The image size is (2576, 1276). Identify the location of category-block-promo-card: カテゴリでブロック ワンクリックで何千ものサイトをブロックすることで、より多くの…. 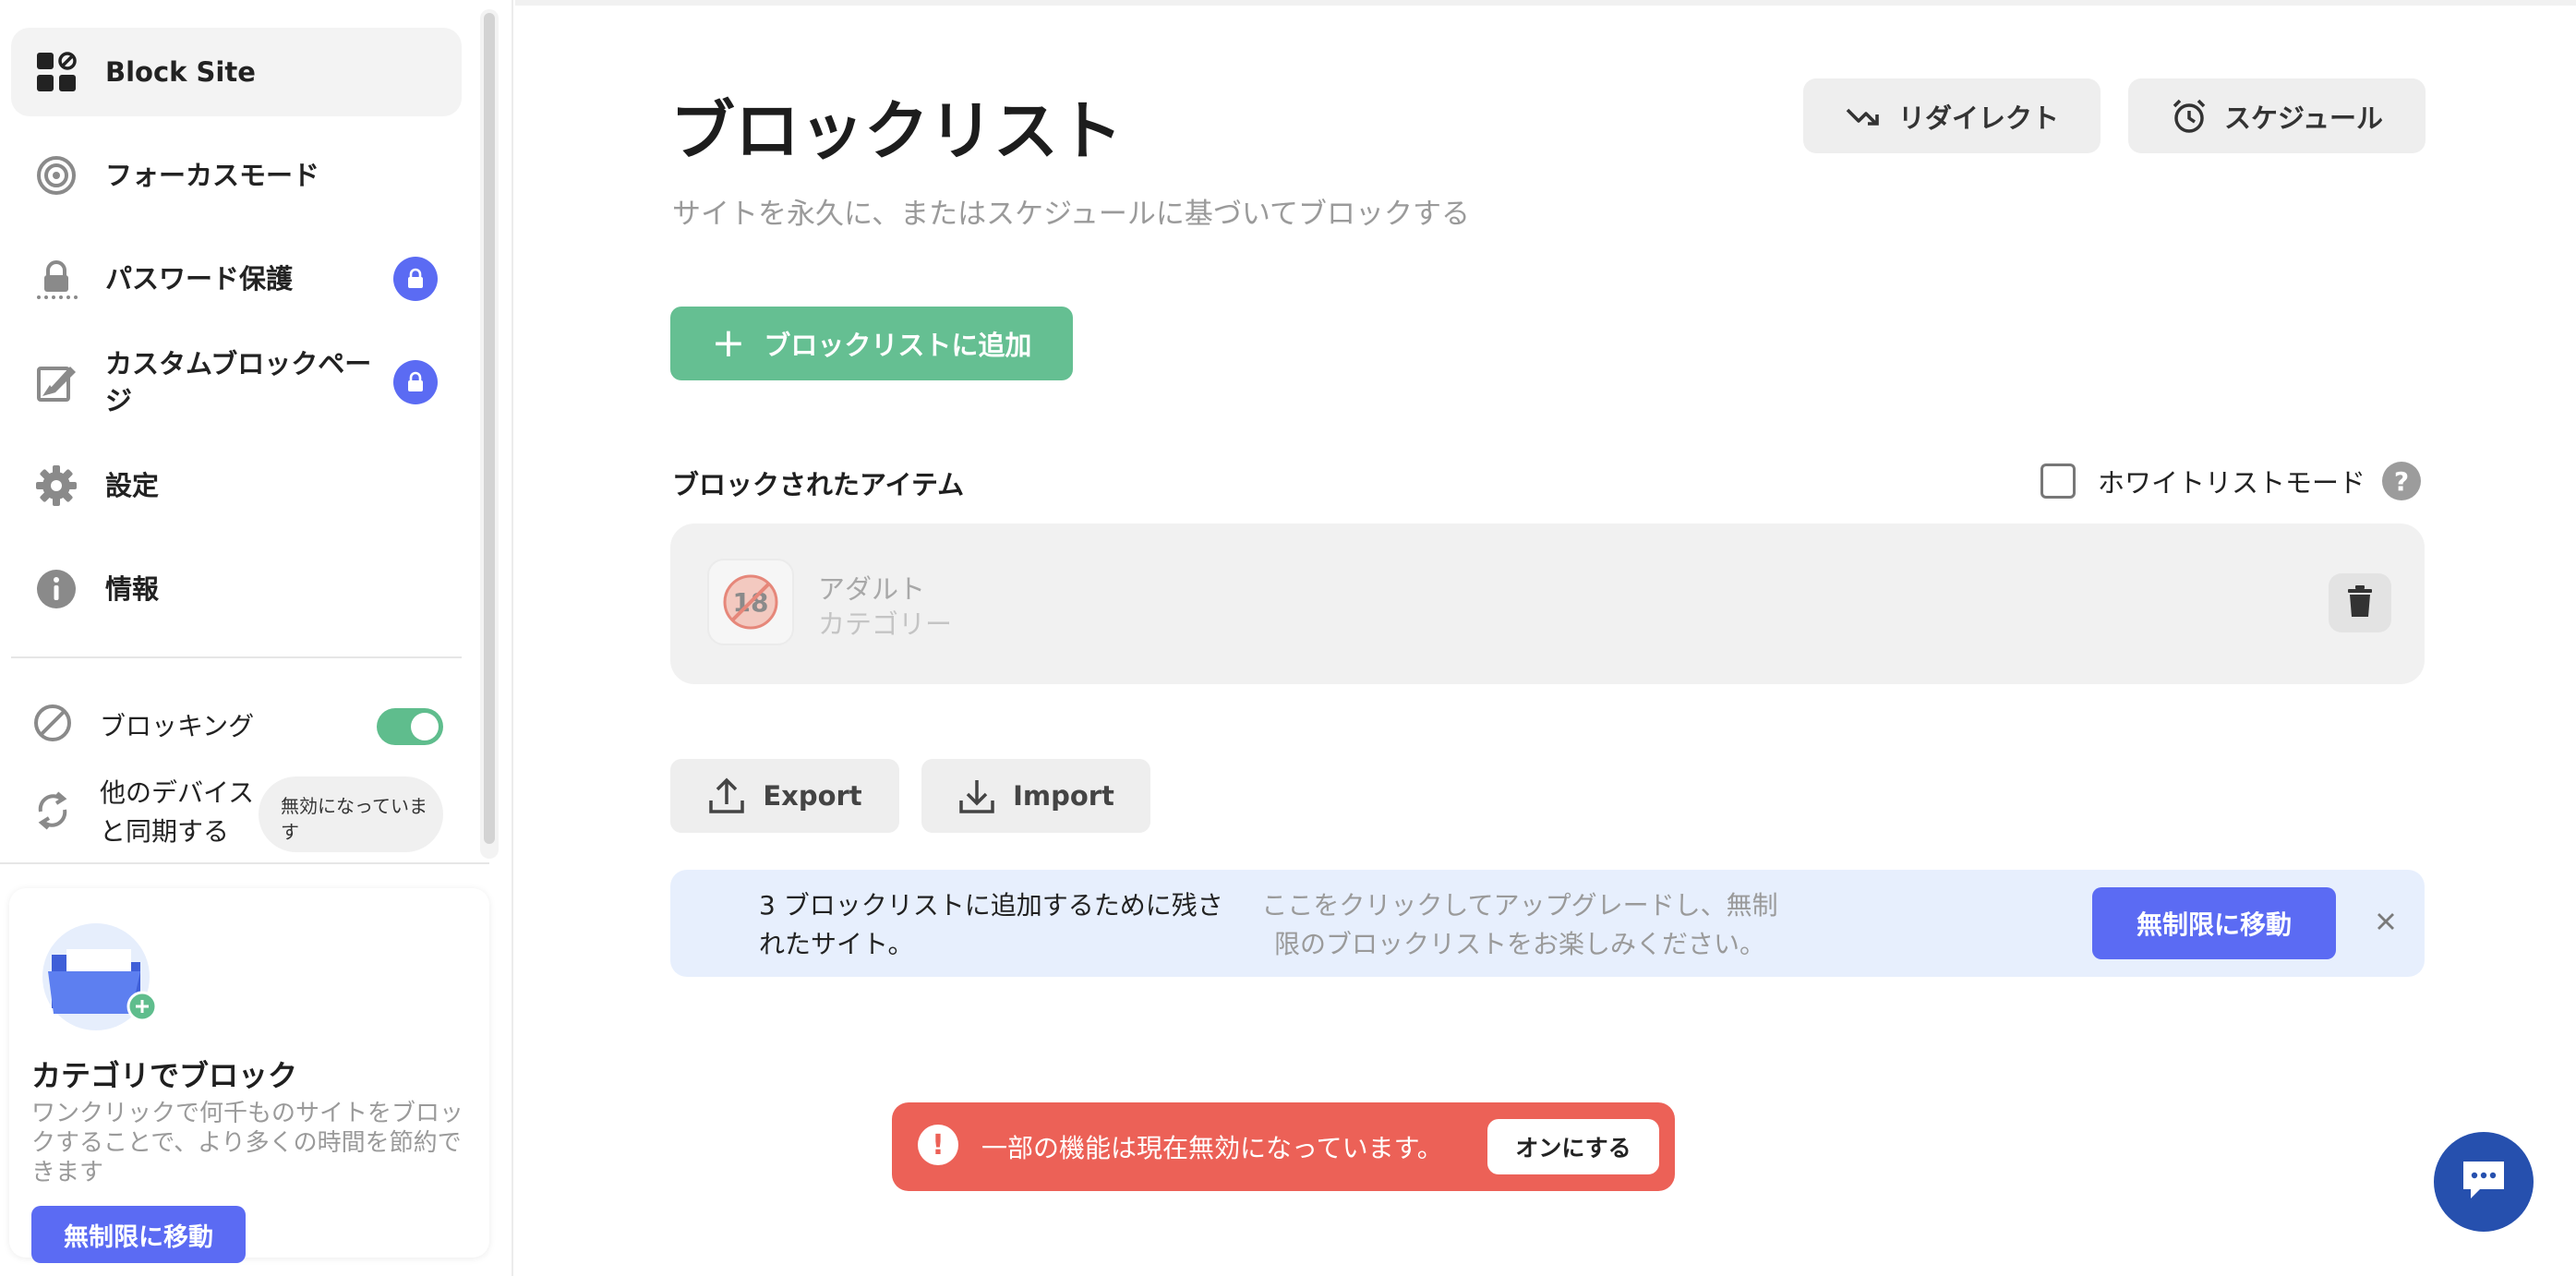
(249, 1075).